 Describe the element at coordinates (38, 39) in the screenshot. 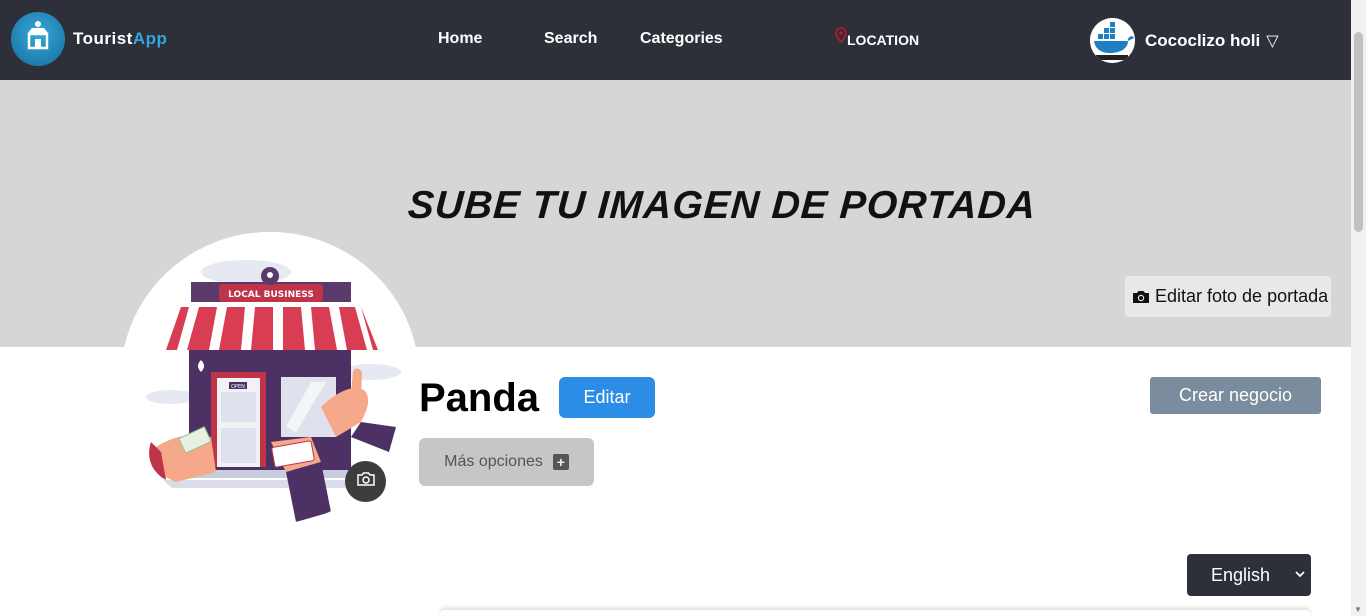

I see `store-logo-icon` at that location.